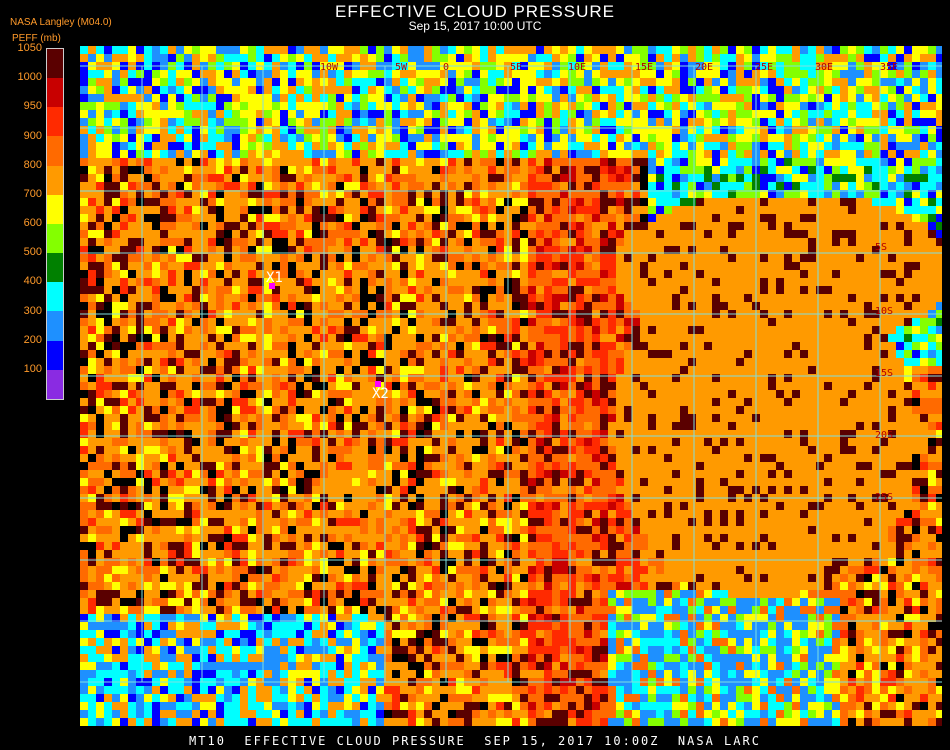 The image size is (950, 750). Describe the element at coordinates (881, 247) in the screenshot. I see `latitude-label: 5S` at that location.